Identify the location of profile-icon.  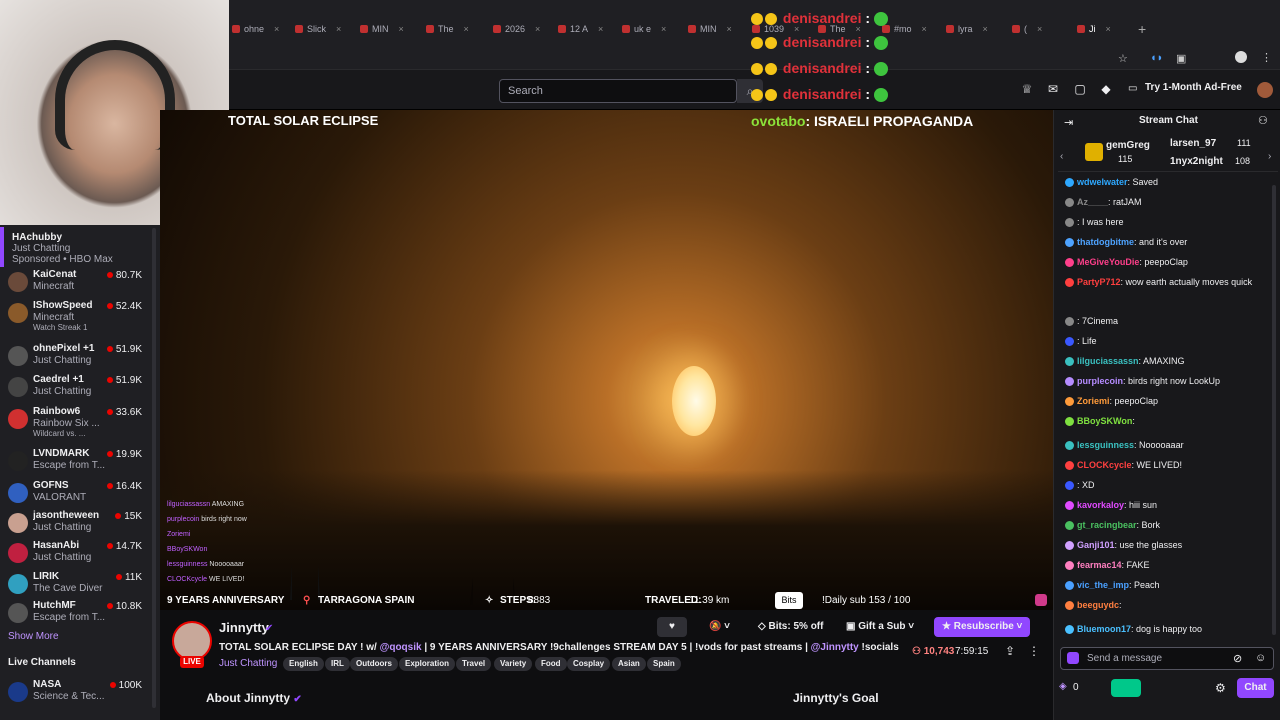
(1241, 57).